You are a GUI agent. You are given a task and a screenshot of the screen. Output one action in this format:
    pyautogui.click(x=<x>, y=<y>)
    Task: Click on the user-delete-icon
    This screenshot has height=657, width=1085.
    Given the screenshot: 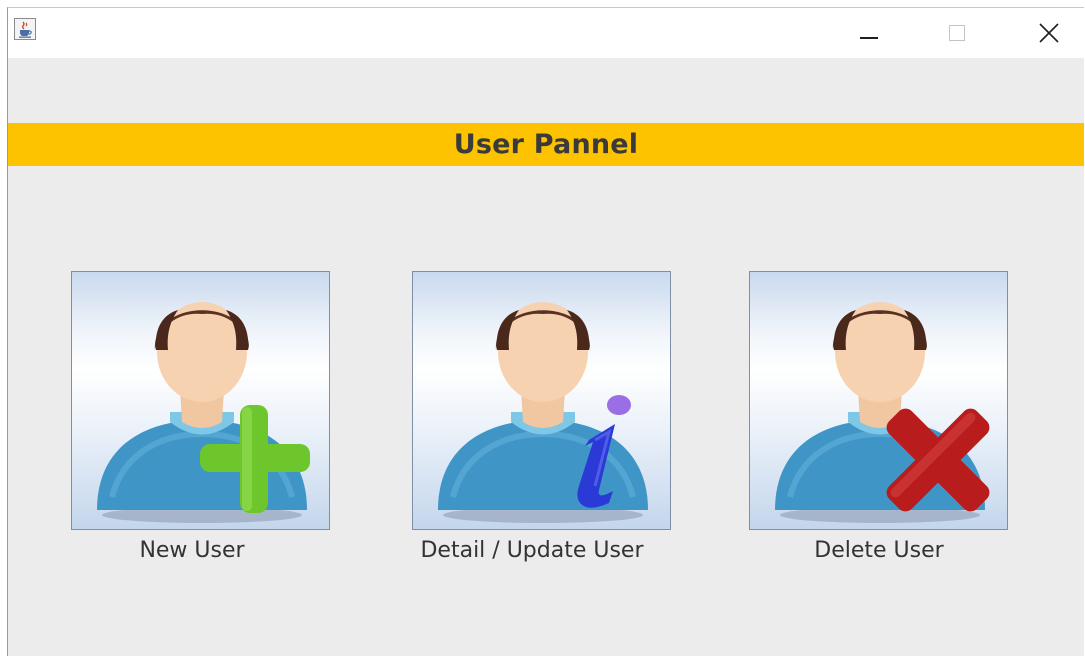 What is the action you would take?
    pyautogui.click(x=882, y=412)
    